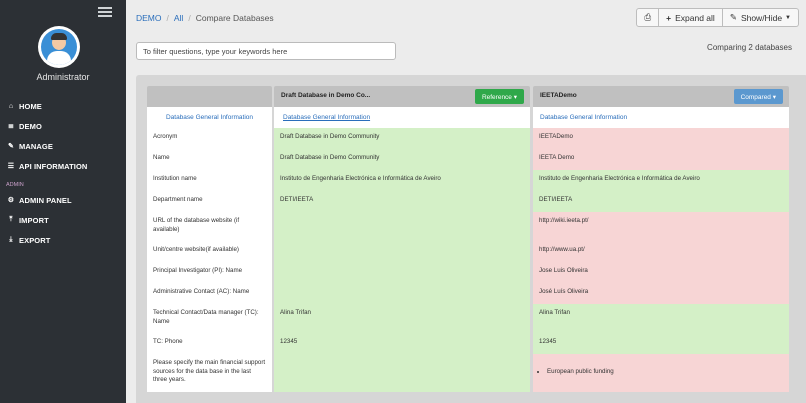 This screenshot has width=806, height=403. I want to click on compared-answer-cell: Alina Trifan, so click(661, 318).